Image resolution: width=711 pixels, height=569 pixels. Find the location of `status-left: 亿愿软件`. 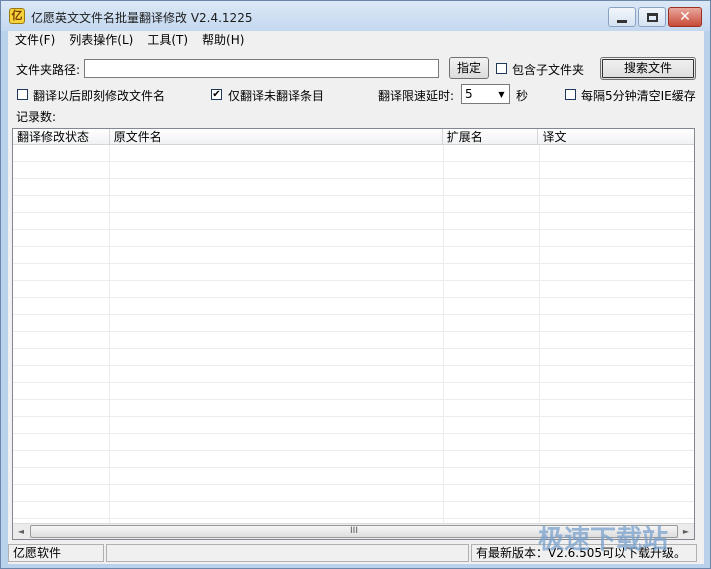

status-left: 亿愿软件 is located at coordinates (56, 553).